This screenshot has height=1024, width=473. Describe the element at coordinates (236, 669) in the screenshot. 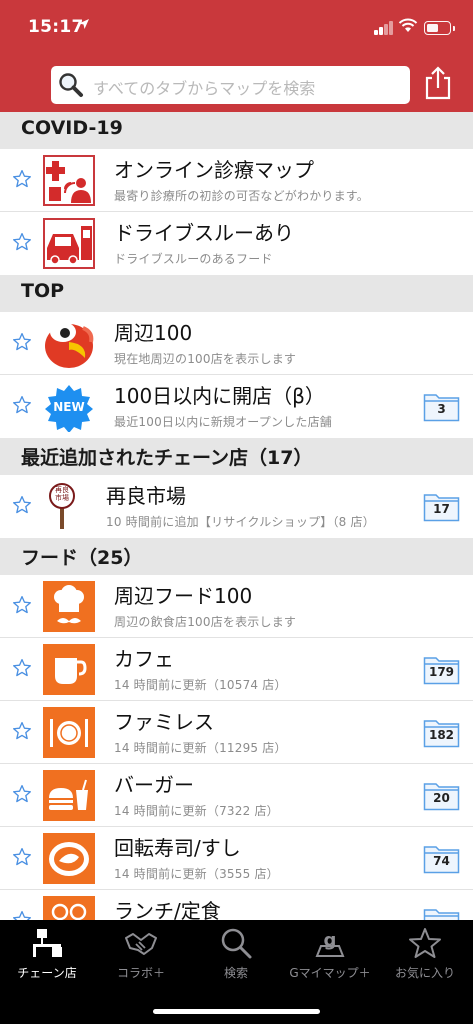

I see `list-item-cafe: カフェ 14 時間前に更新（10574 店） 179` at that location.